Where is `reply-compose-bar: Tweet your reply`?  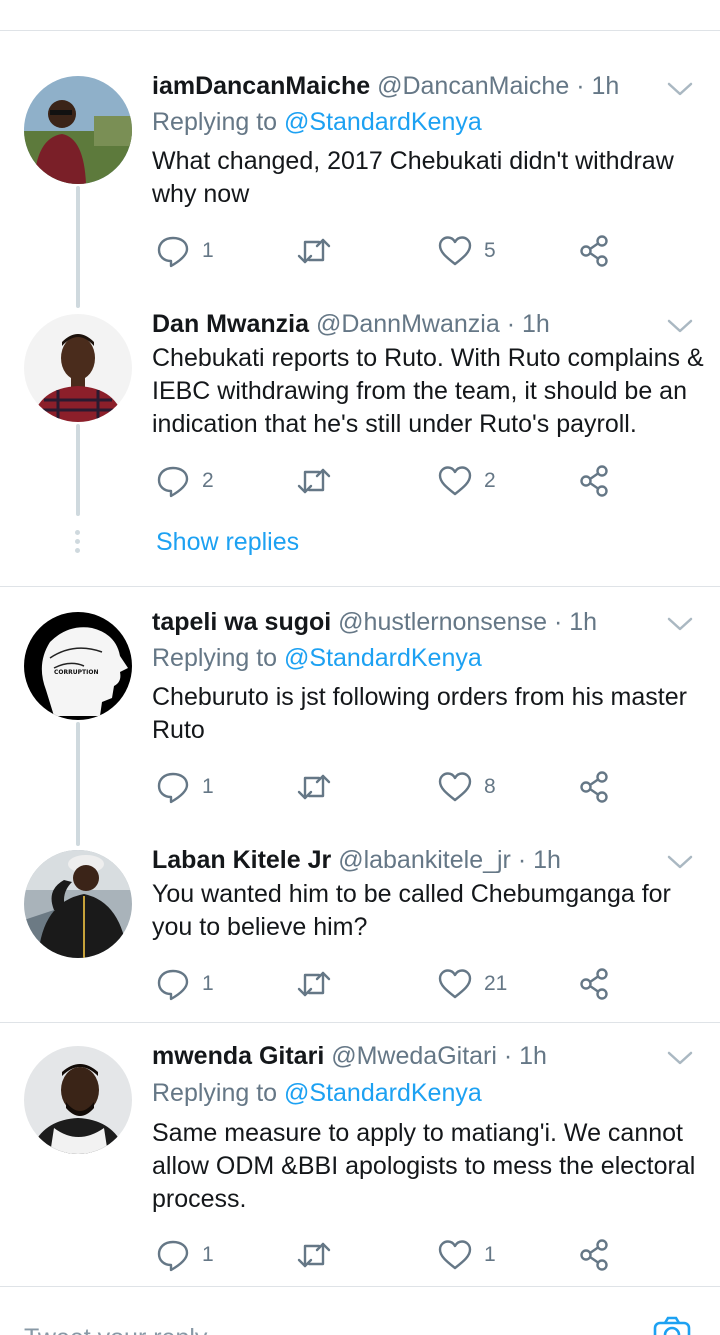 reply-compose-bar: Tweet your reply is located at coordinates (360, 1310).